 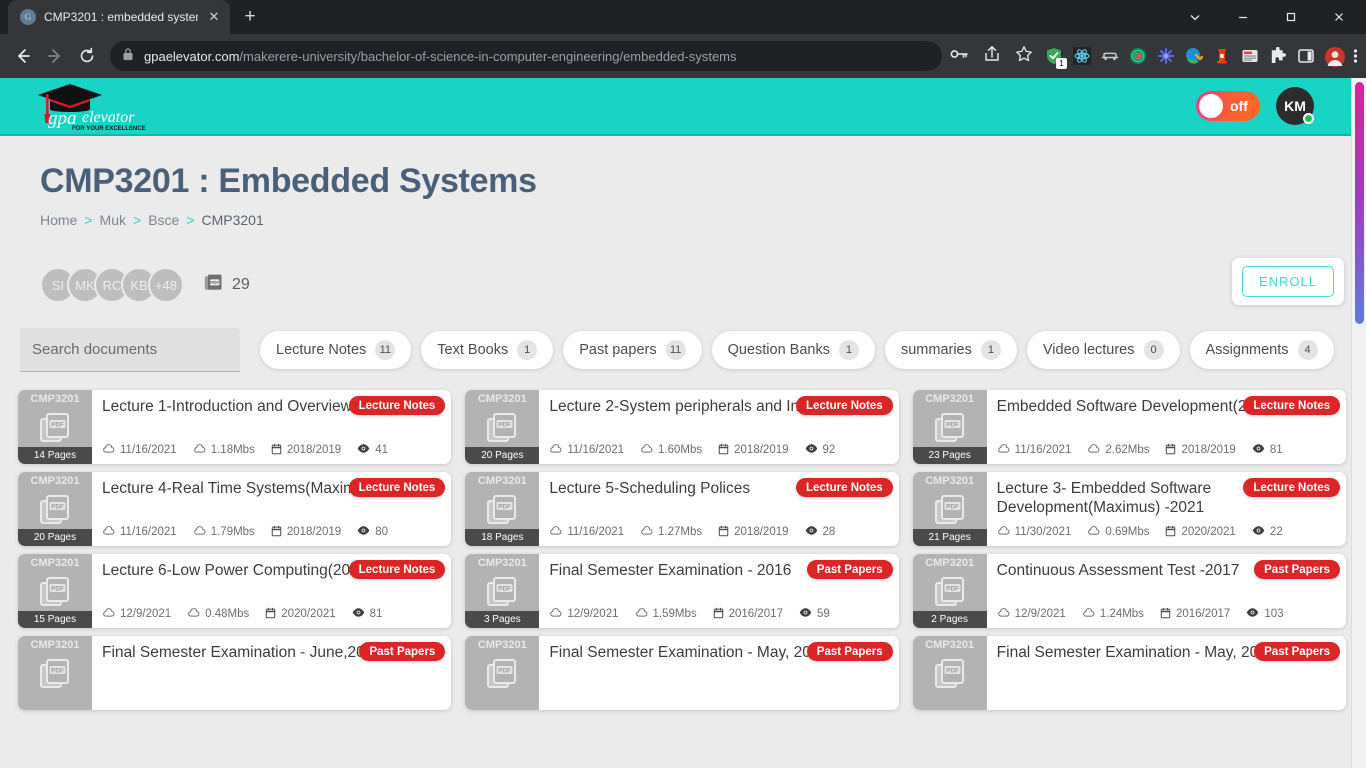 What do you see at coordinates (321, 350) in the screenshot?
I see `chip-label: Lecture Notes` at bounding box center [321, 350].